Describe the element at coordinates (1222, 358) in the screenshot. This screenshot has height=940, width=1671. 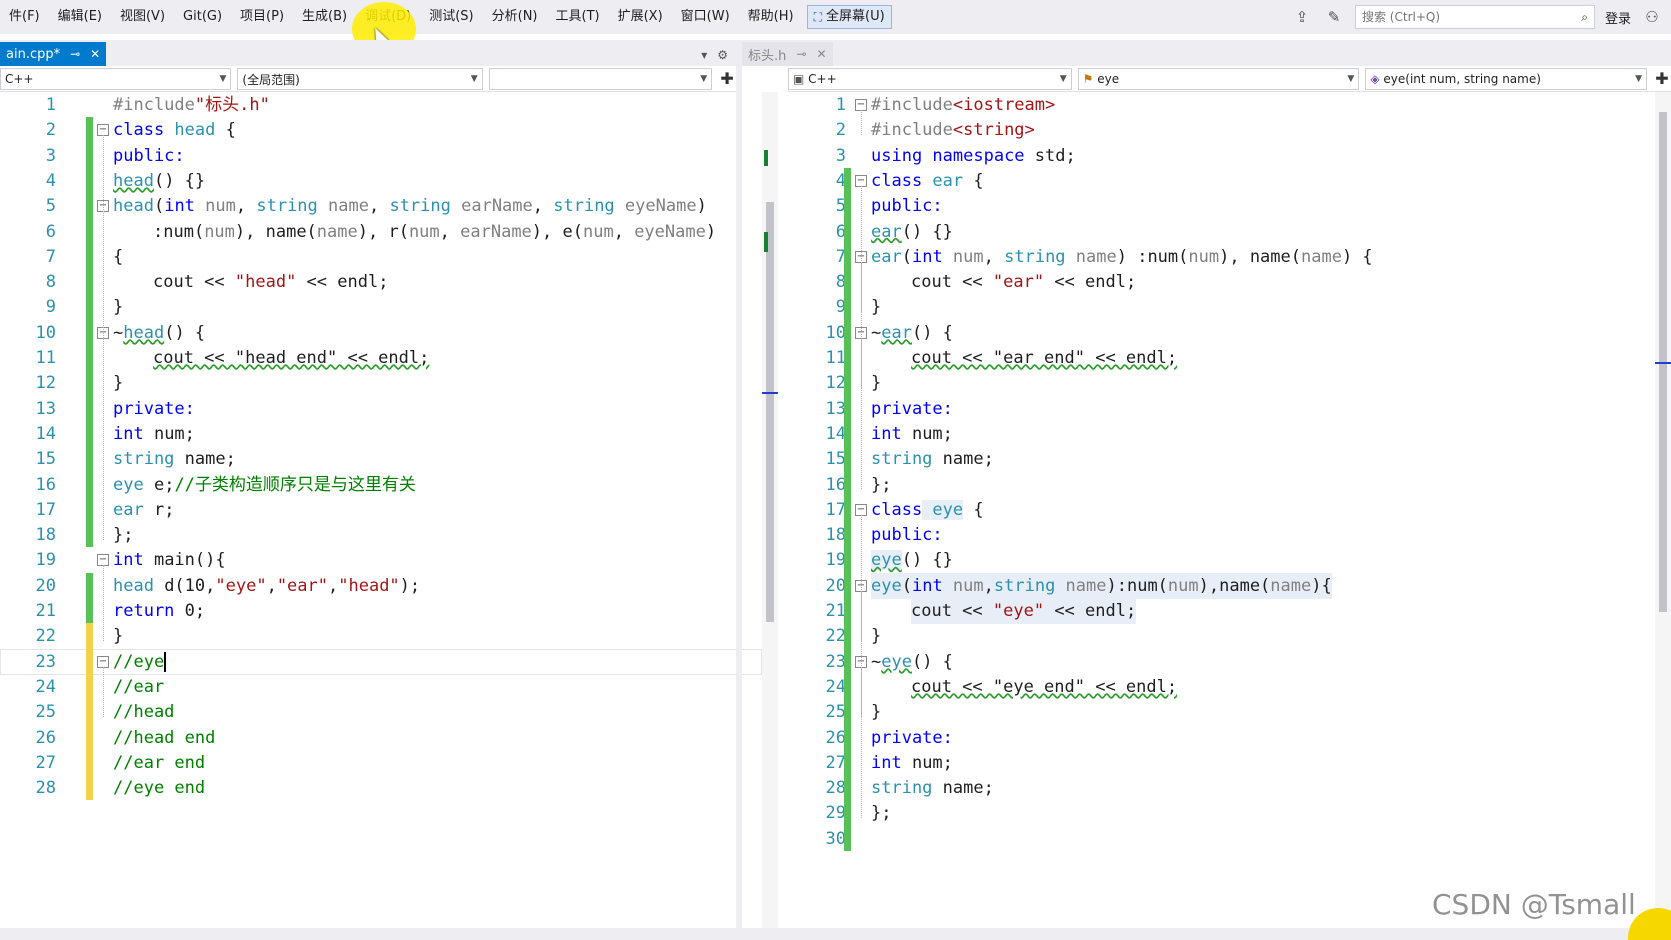
I see `code-line: 11 cout << "ear end" << endl;` at that location.